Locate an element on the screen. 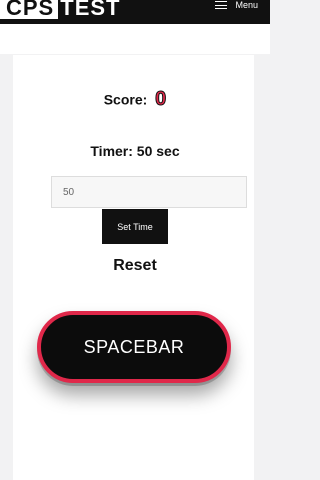  header-banner is located at coordinates (135, 39).